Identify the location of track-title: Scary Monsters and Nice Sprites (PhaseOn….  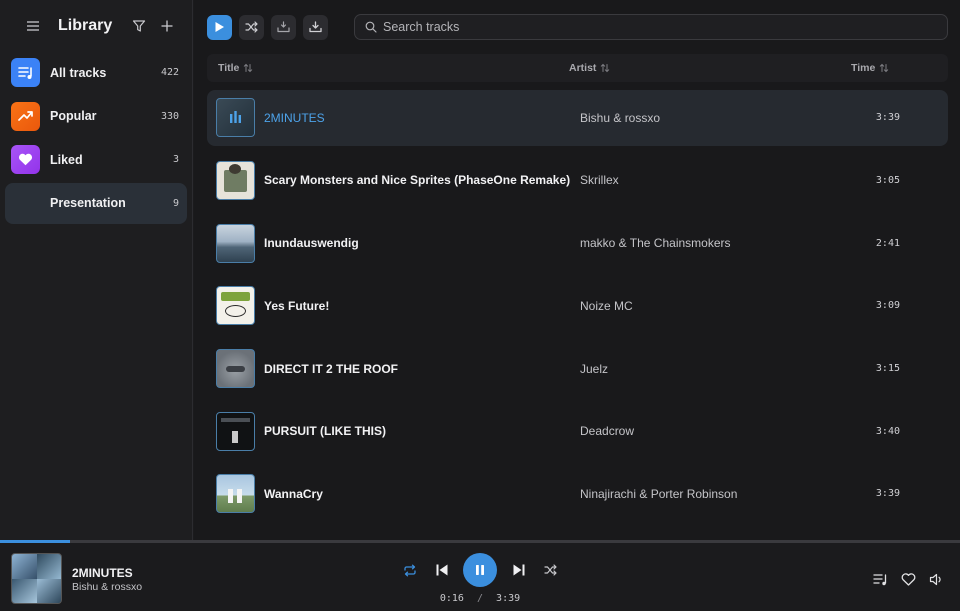
(417, 180).